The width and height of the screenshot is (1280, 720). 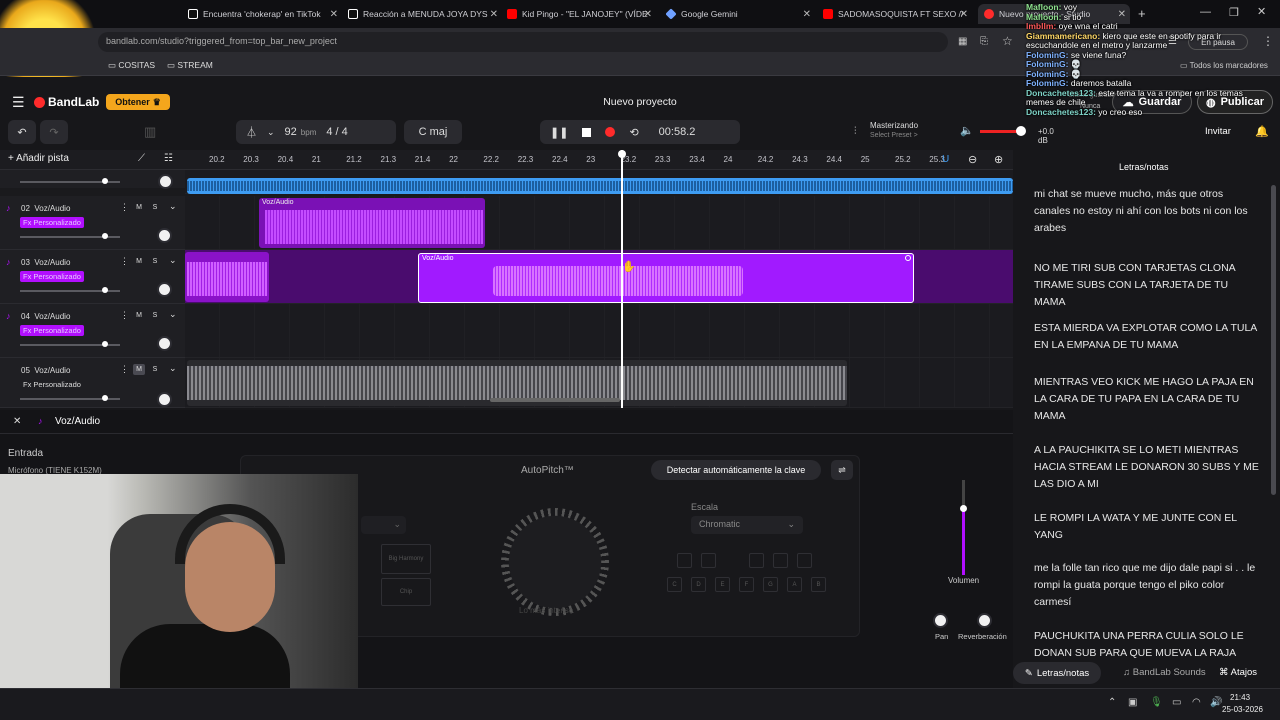 What do you see at coordinates (1132, 702) in the screenshot?
I see `tray-app-icon: ▣` at bounding box center [1132, 702].